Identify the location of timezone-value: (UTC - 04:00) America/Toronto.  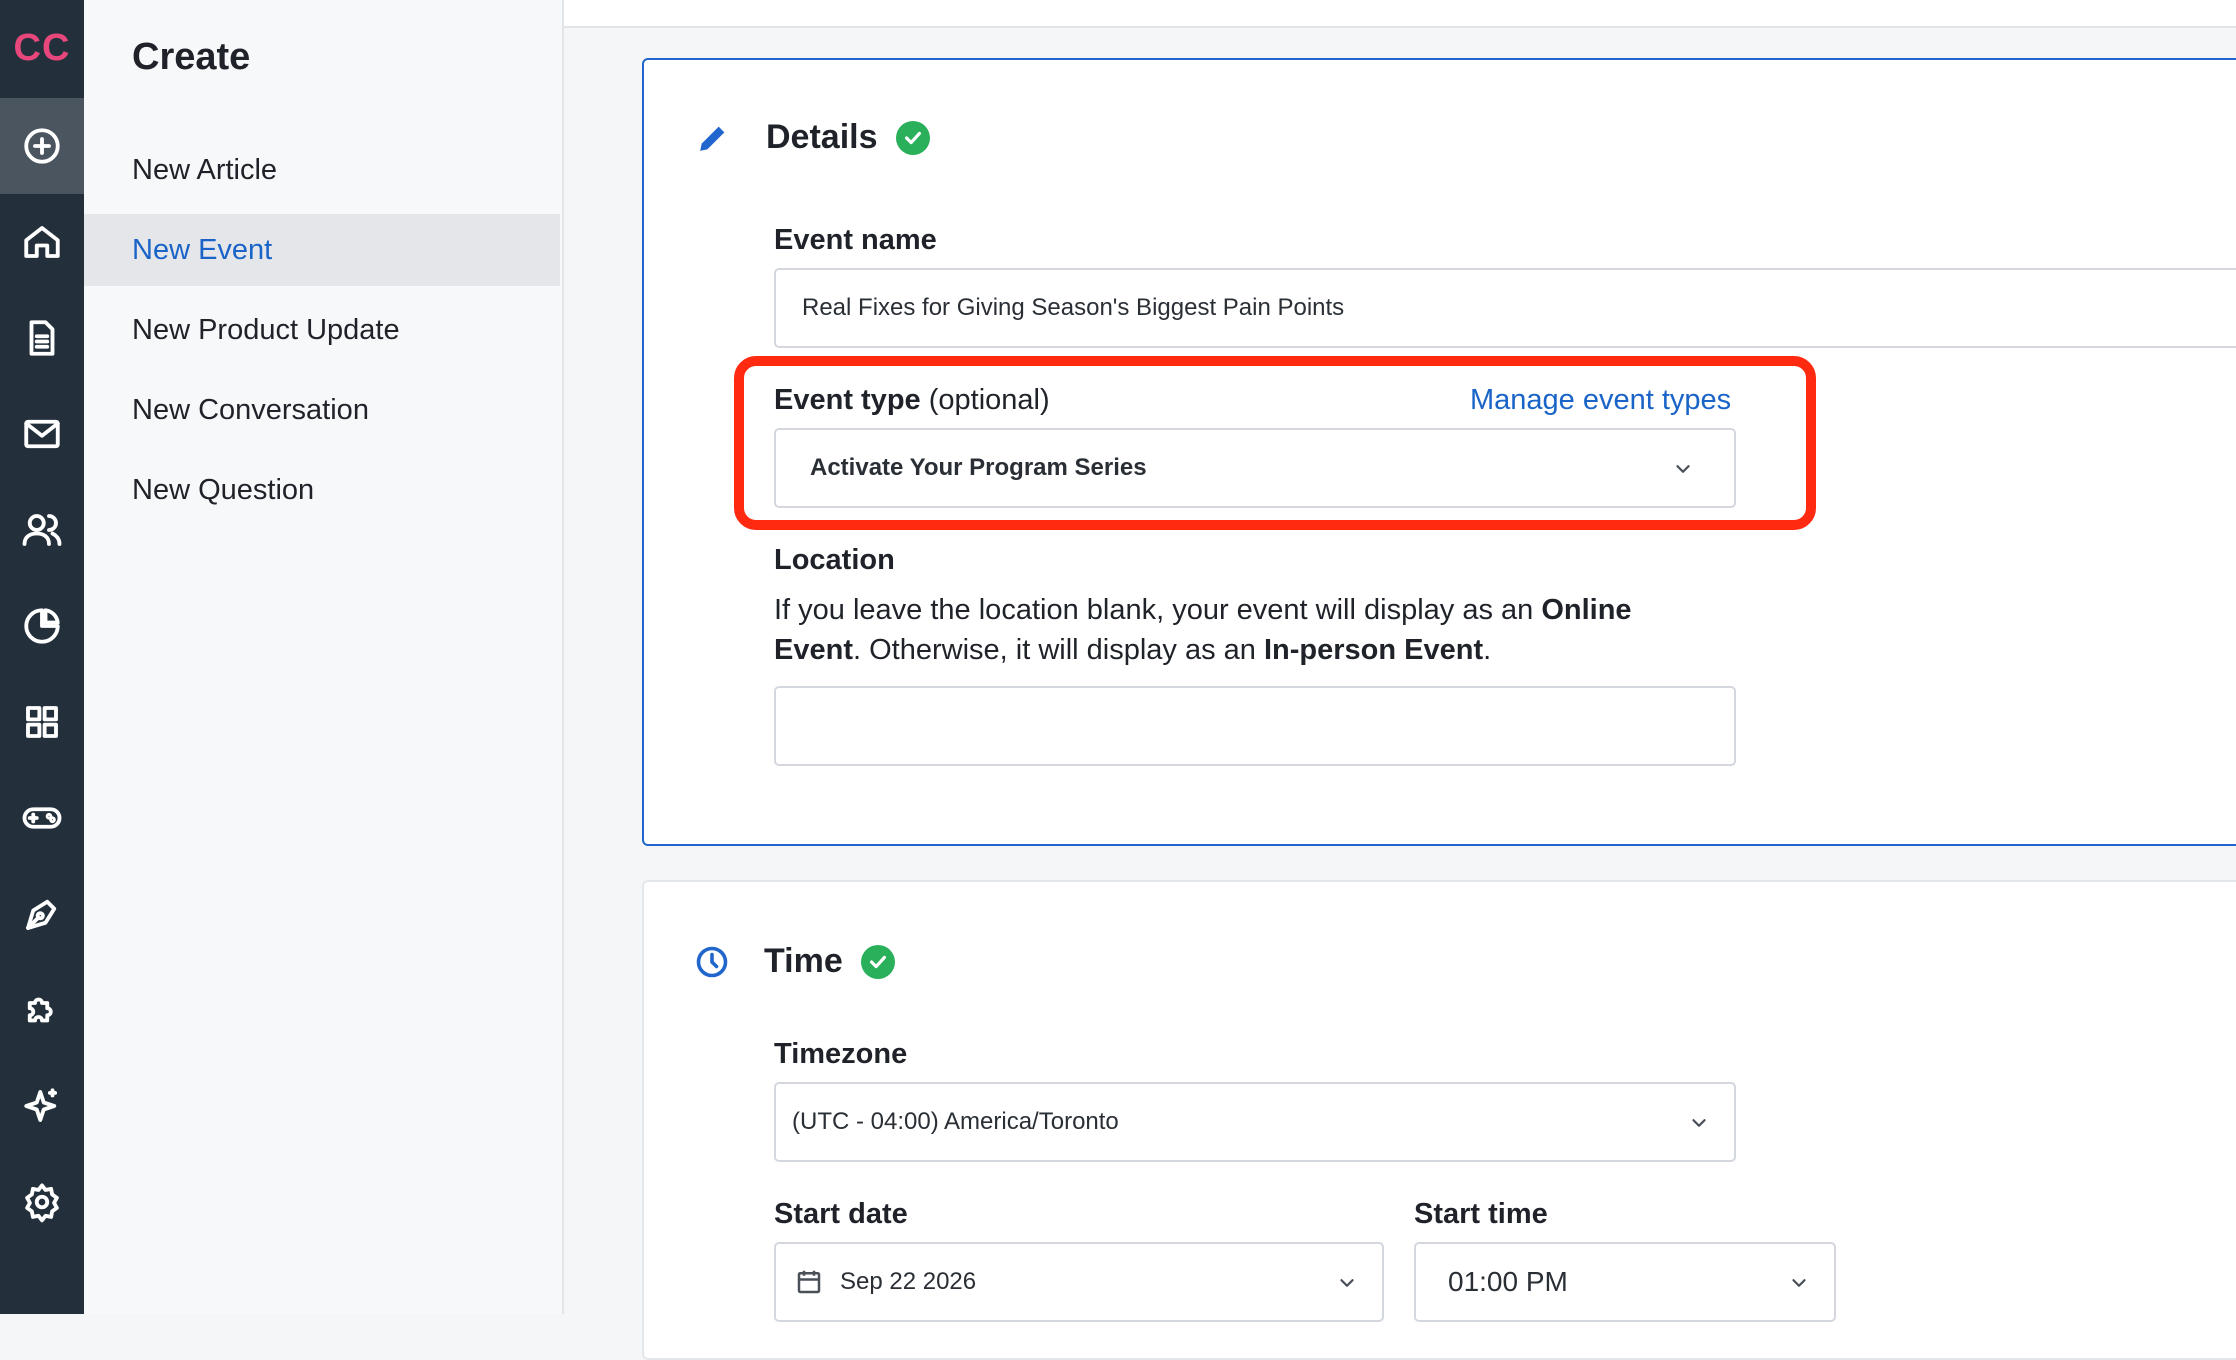
(955, 1121).